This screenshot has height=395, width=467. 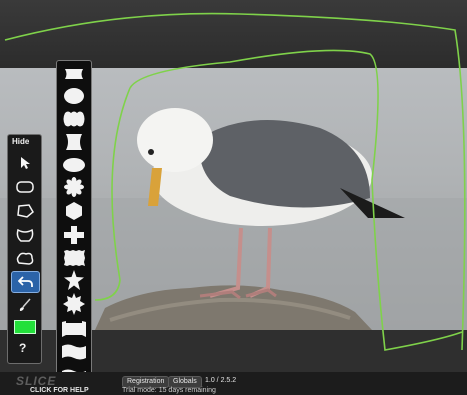 I want to click on scalloped-rect-icon, so click(x=74, y=119).